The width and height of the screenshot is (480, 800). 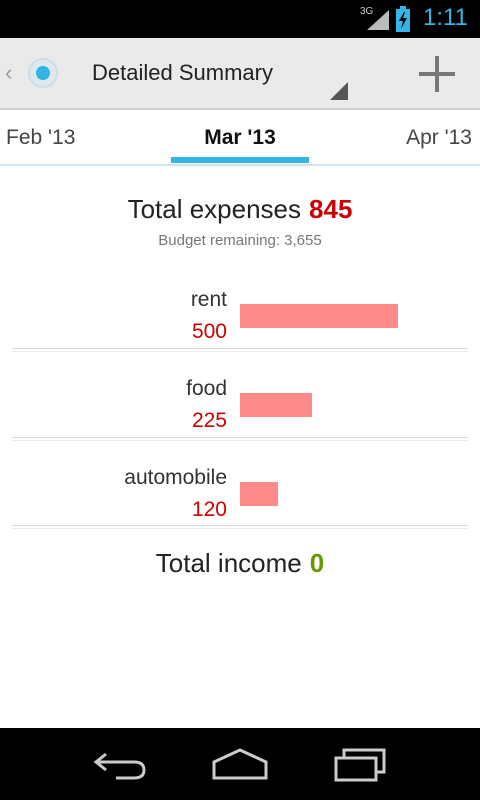 I want to click on total-expenses-value: 845, so click(x=331, y=209).